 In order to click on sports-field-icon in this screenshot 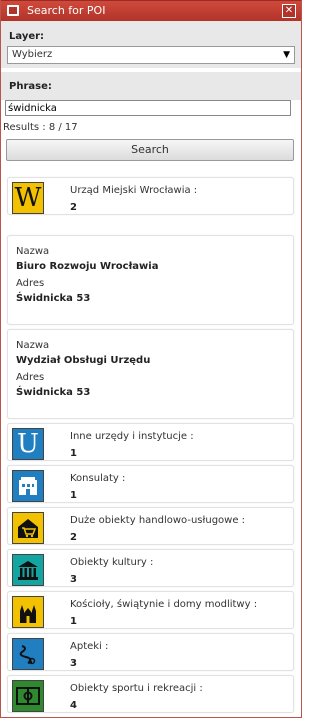, I will do `click(28, 696)`.